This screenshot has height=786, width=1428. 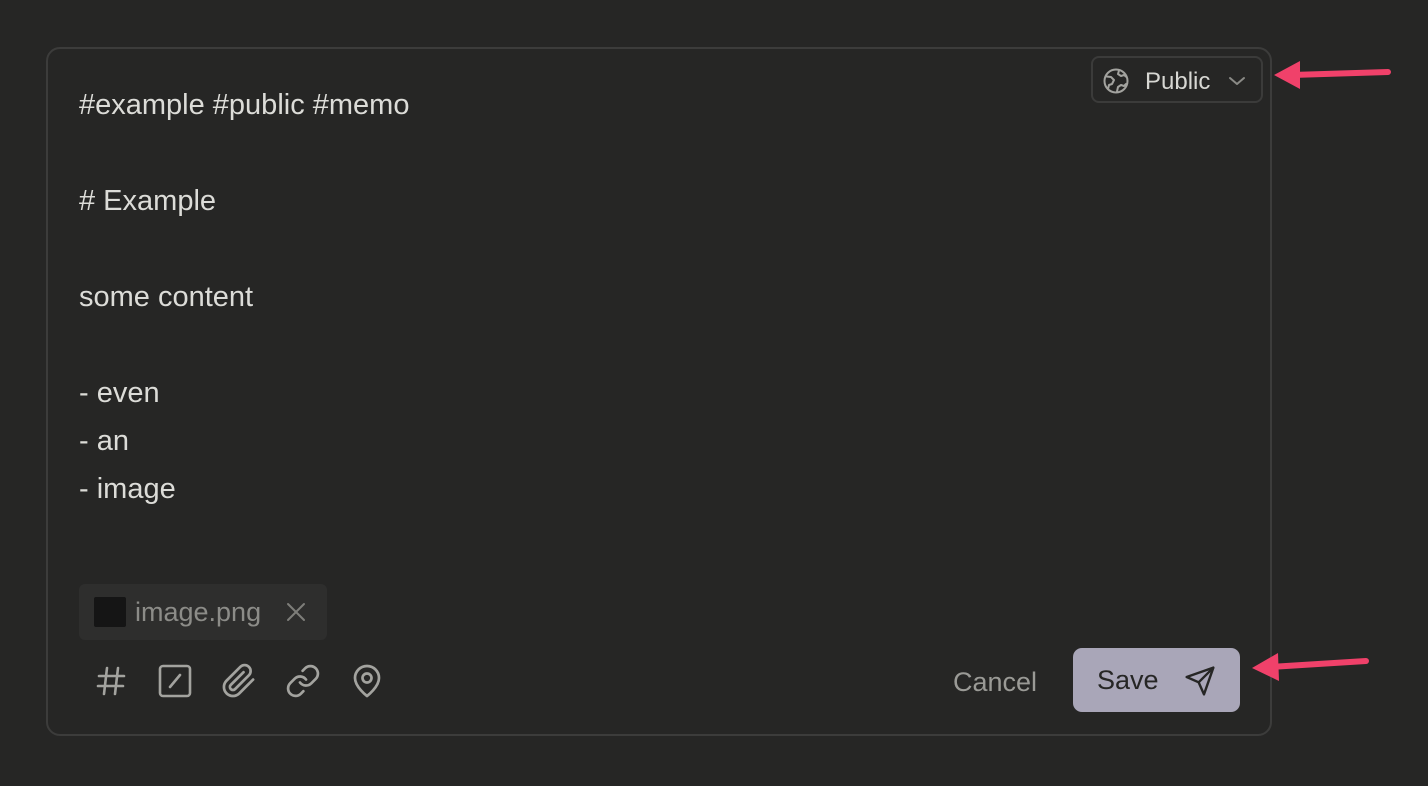 I want to click on chevron-down-icon, so click(x=1237, y=81).